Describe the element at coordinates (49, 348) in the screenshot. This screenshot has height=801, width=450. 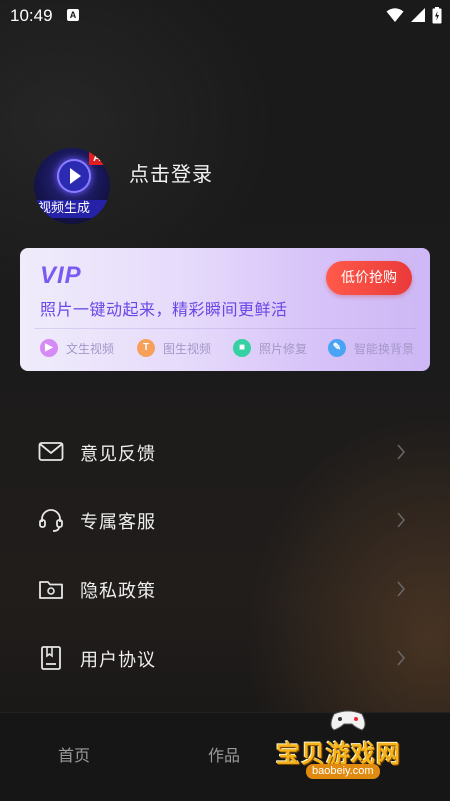
I see `play-icon: ▶` at that location.